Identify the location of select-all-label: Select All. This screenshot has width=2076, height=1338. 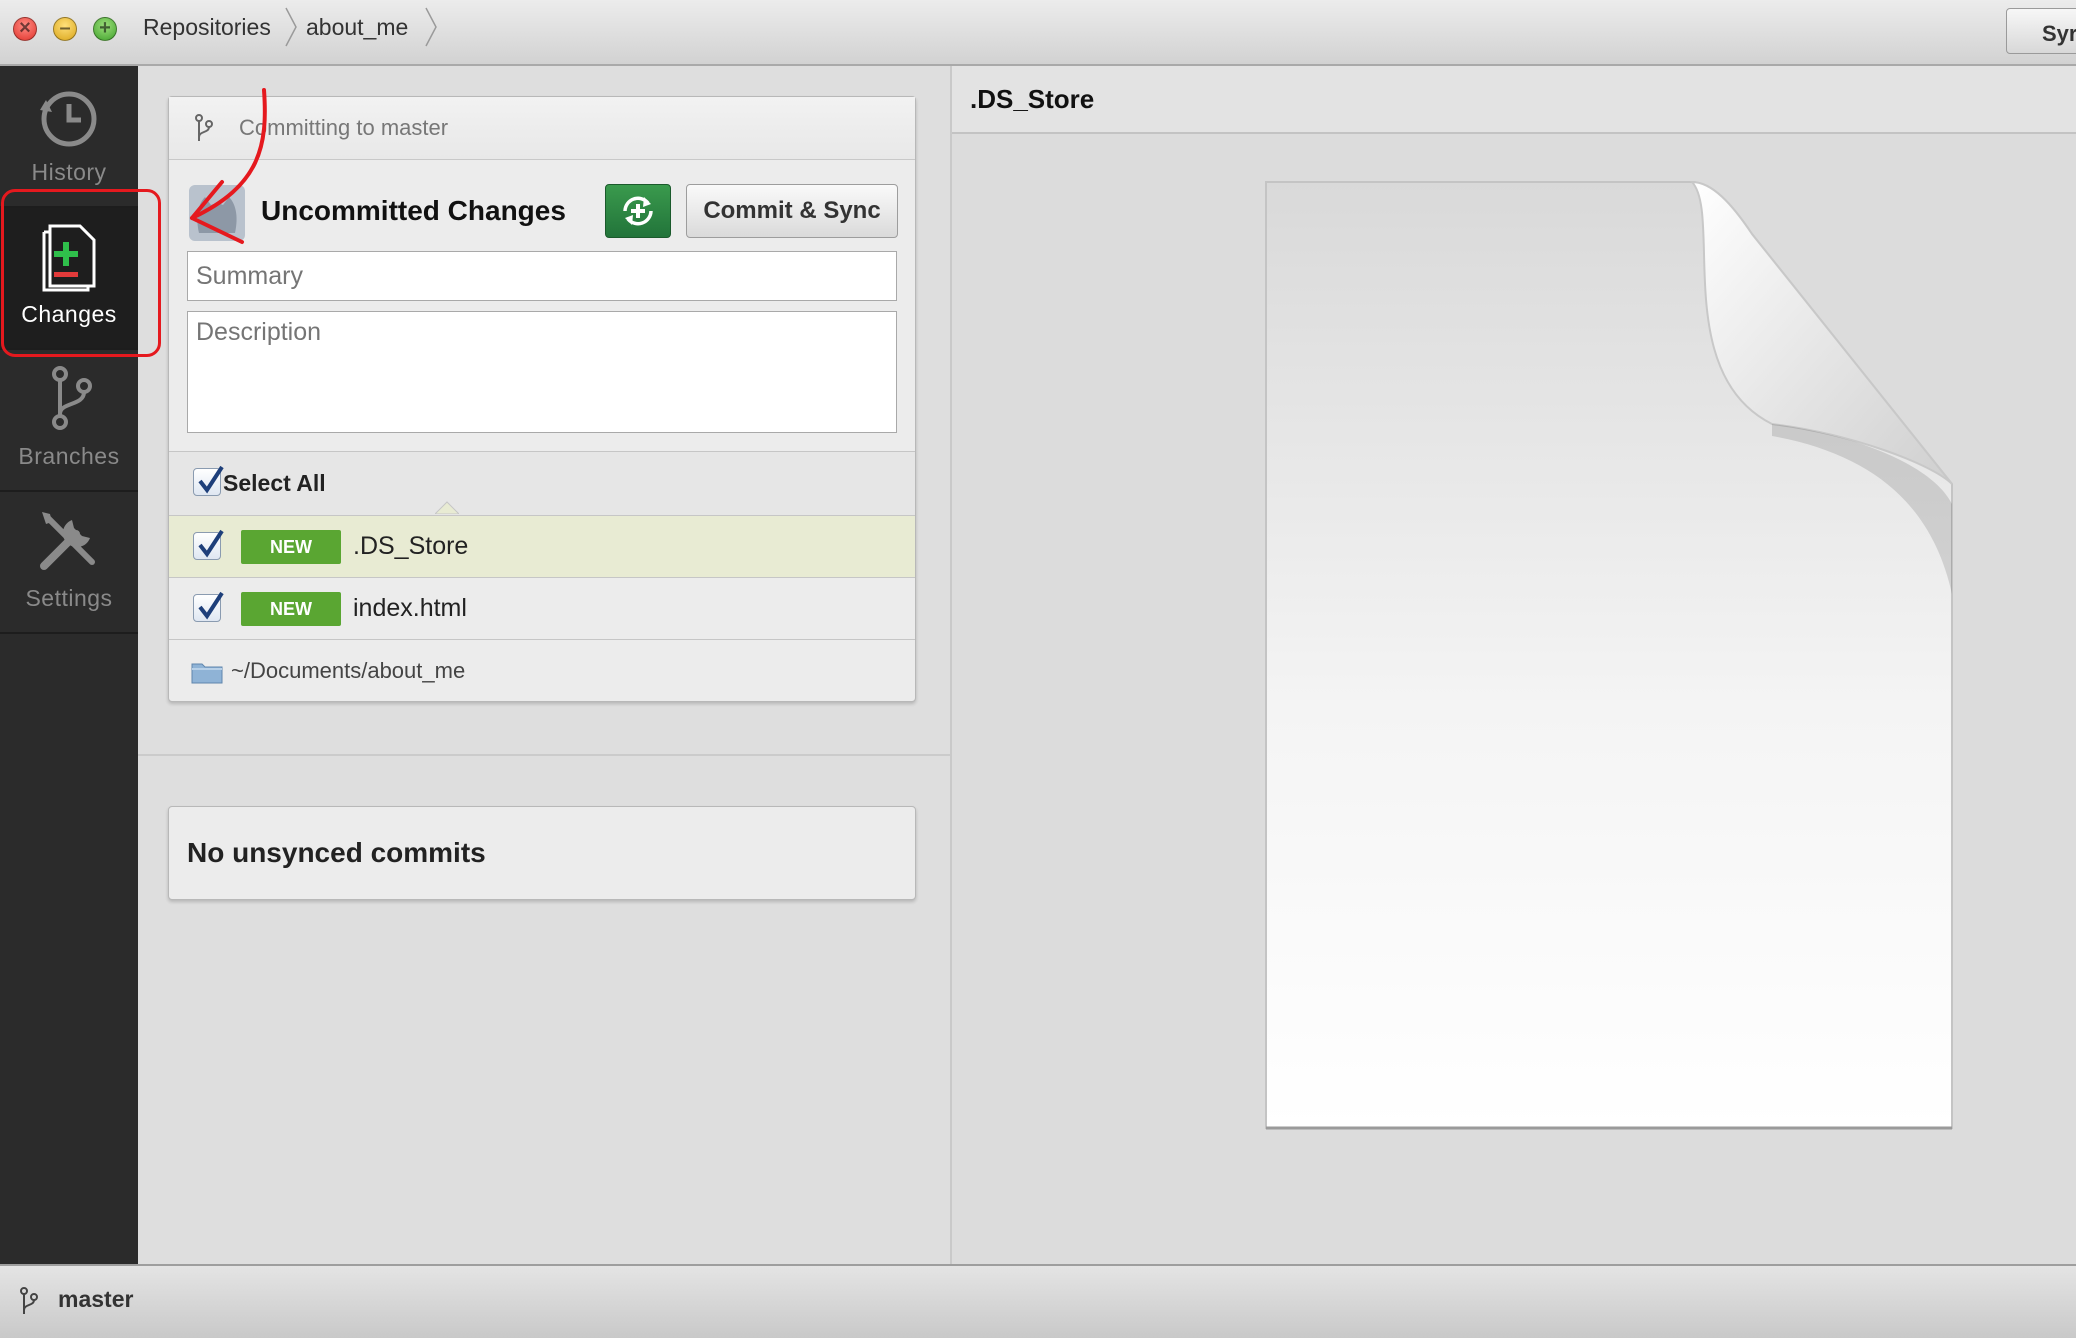
(274, 483).